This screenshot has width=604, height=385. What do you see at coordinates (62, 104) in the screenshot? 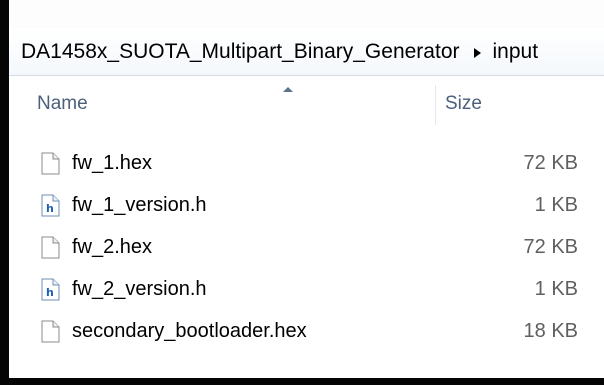
I see `column-header-name: Name` at bounding box center [62, 104].